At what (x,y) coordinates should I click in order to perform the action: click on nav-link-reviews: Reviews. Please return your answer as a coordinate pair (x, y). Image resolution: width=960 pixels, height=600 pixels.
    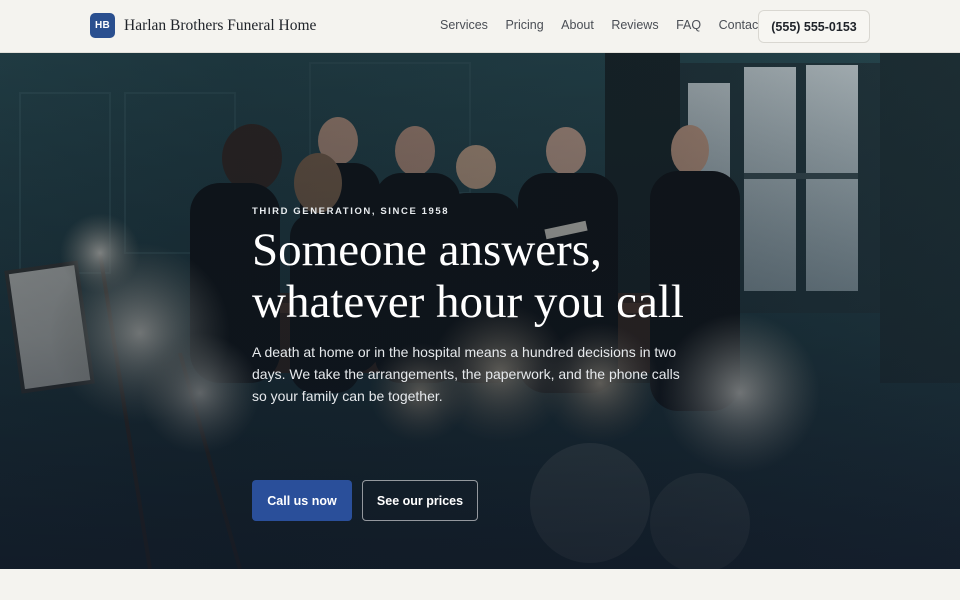
    Looking at the image, I should click on (634, 25).